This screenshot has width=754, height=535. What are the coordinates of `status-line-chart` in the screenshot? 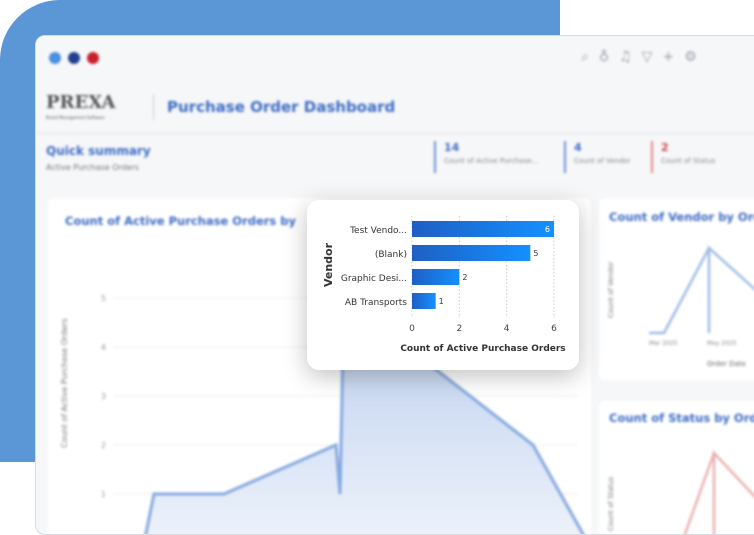 It's located at (718, 491).